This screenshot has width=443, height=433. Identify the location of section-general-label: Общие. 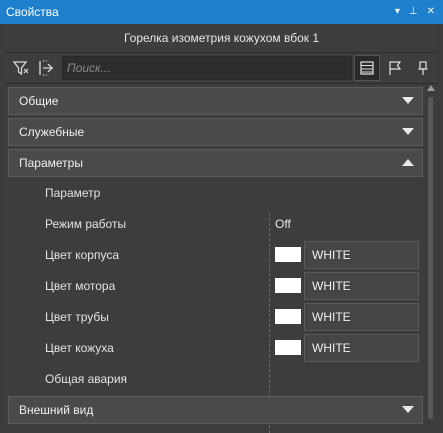
(39, 101).